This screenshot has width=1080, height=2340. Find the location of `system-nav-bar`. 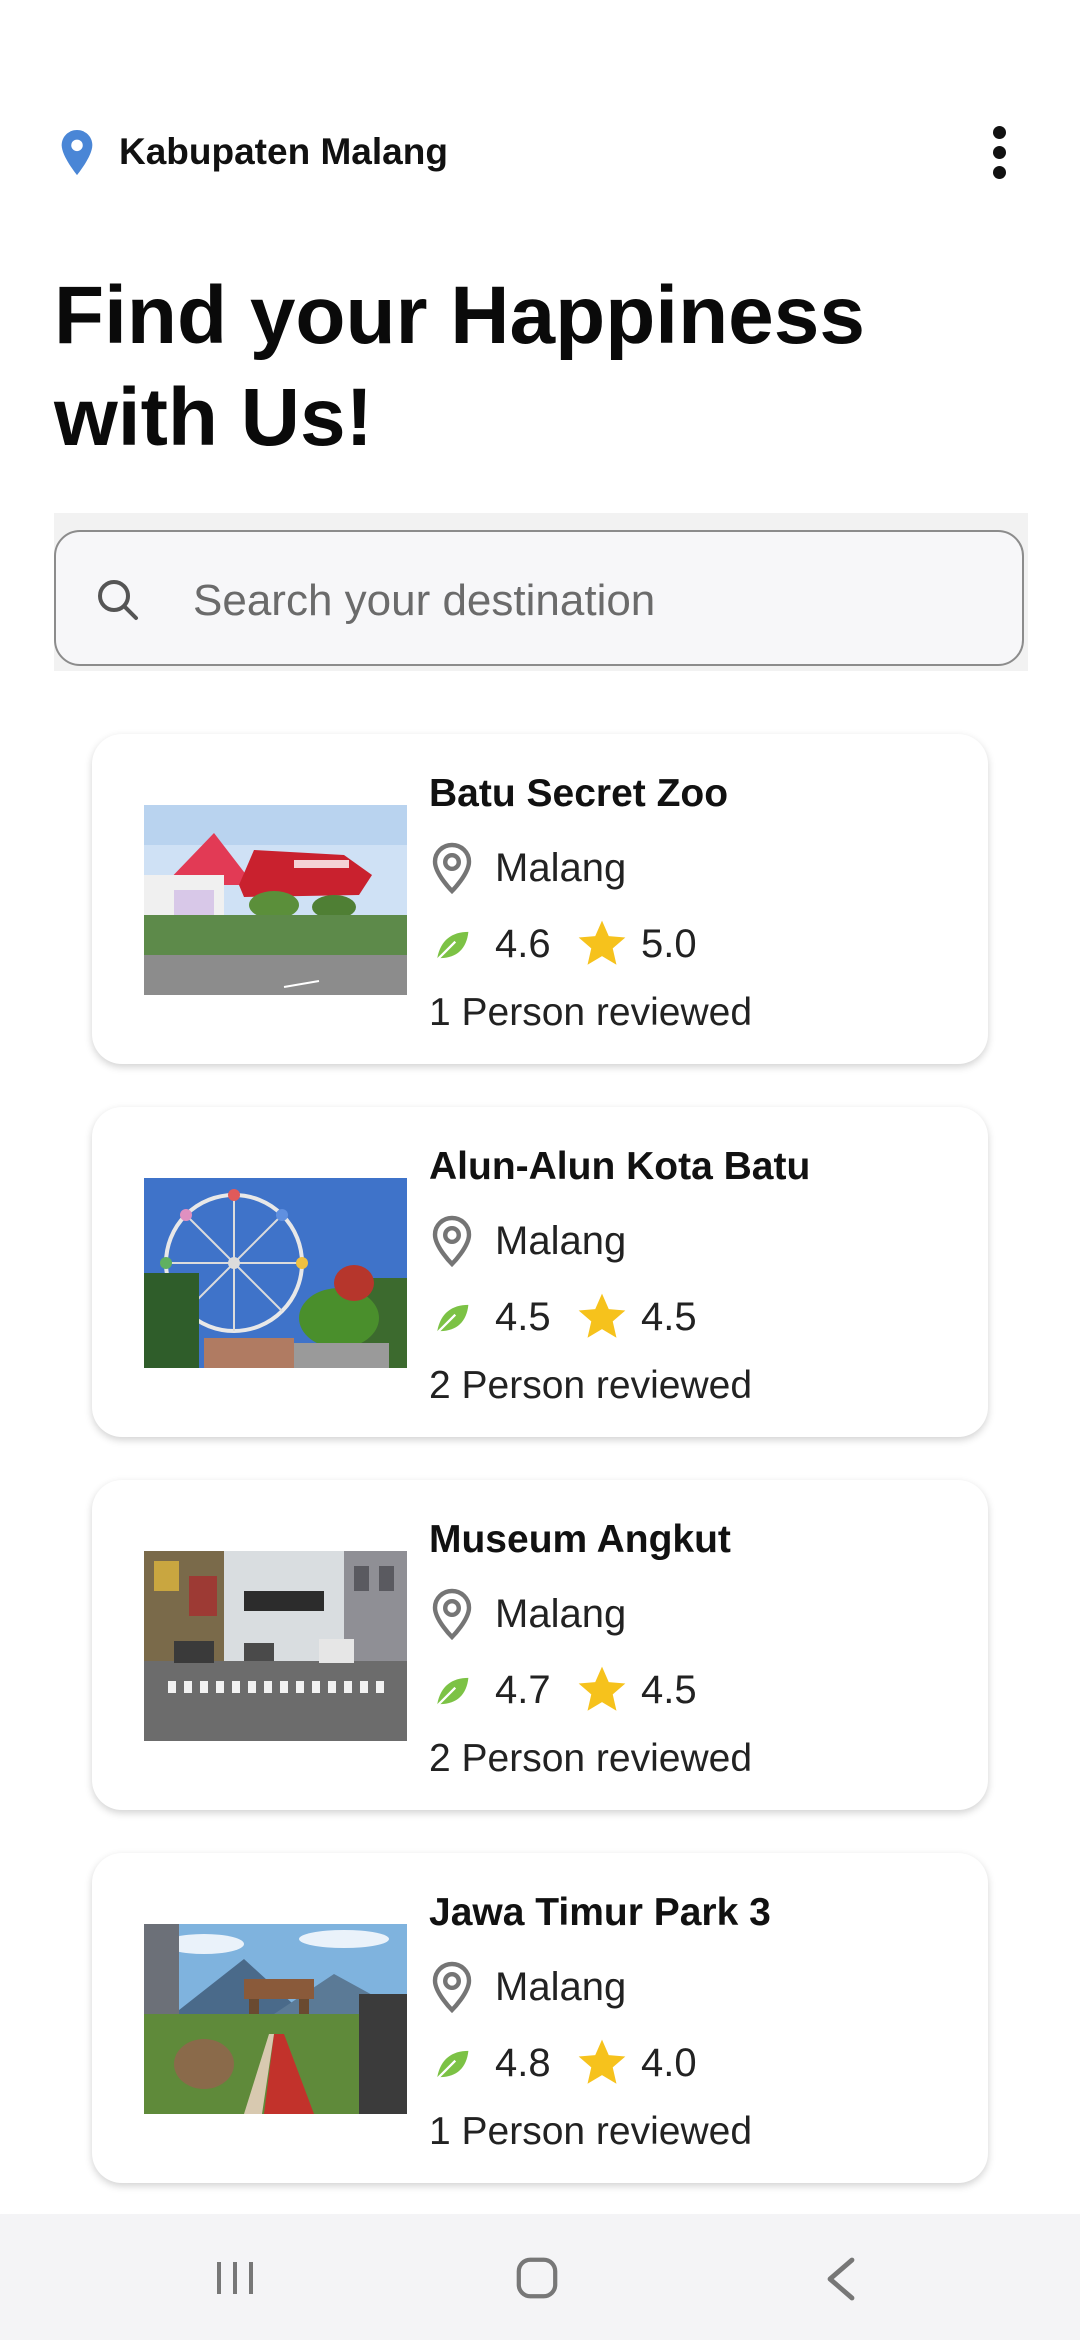

system-nav-bar is located at coordinates (540, 2277).